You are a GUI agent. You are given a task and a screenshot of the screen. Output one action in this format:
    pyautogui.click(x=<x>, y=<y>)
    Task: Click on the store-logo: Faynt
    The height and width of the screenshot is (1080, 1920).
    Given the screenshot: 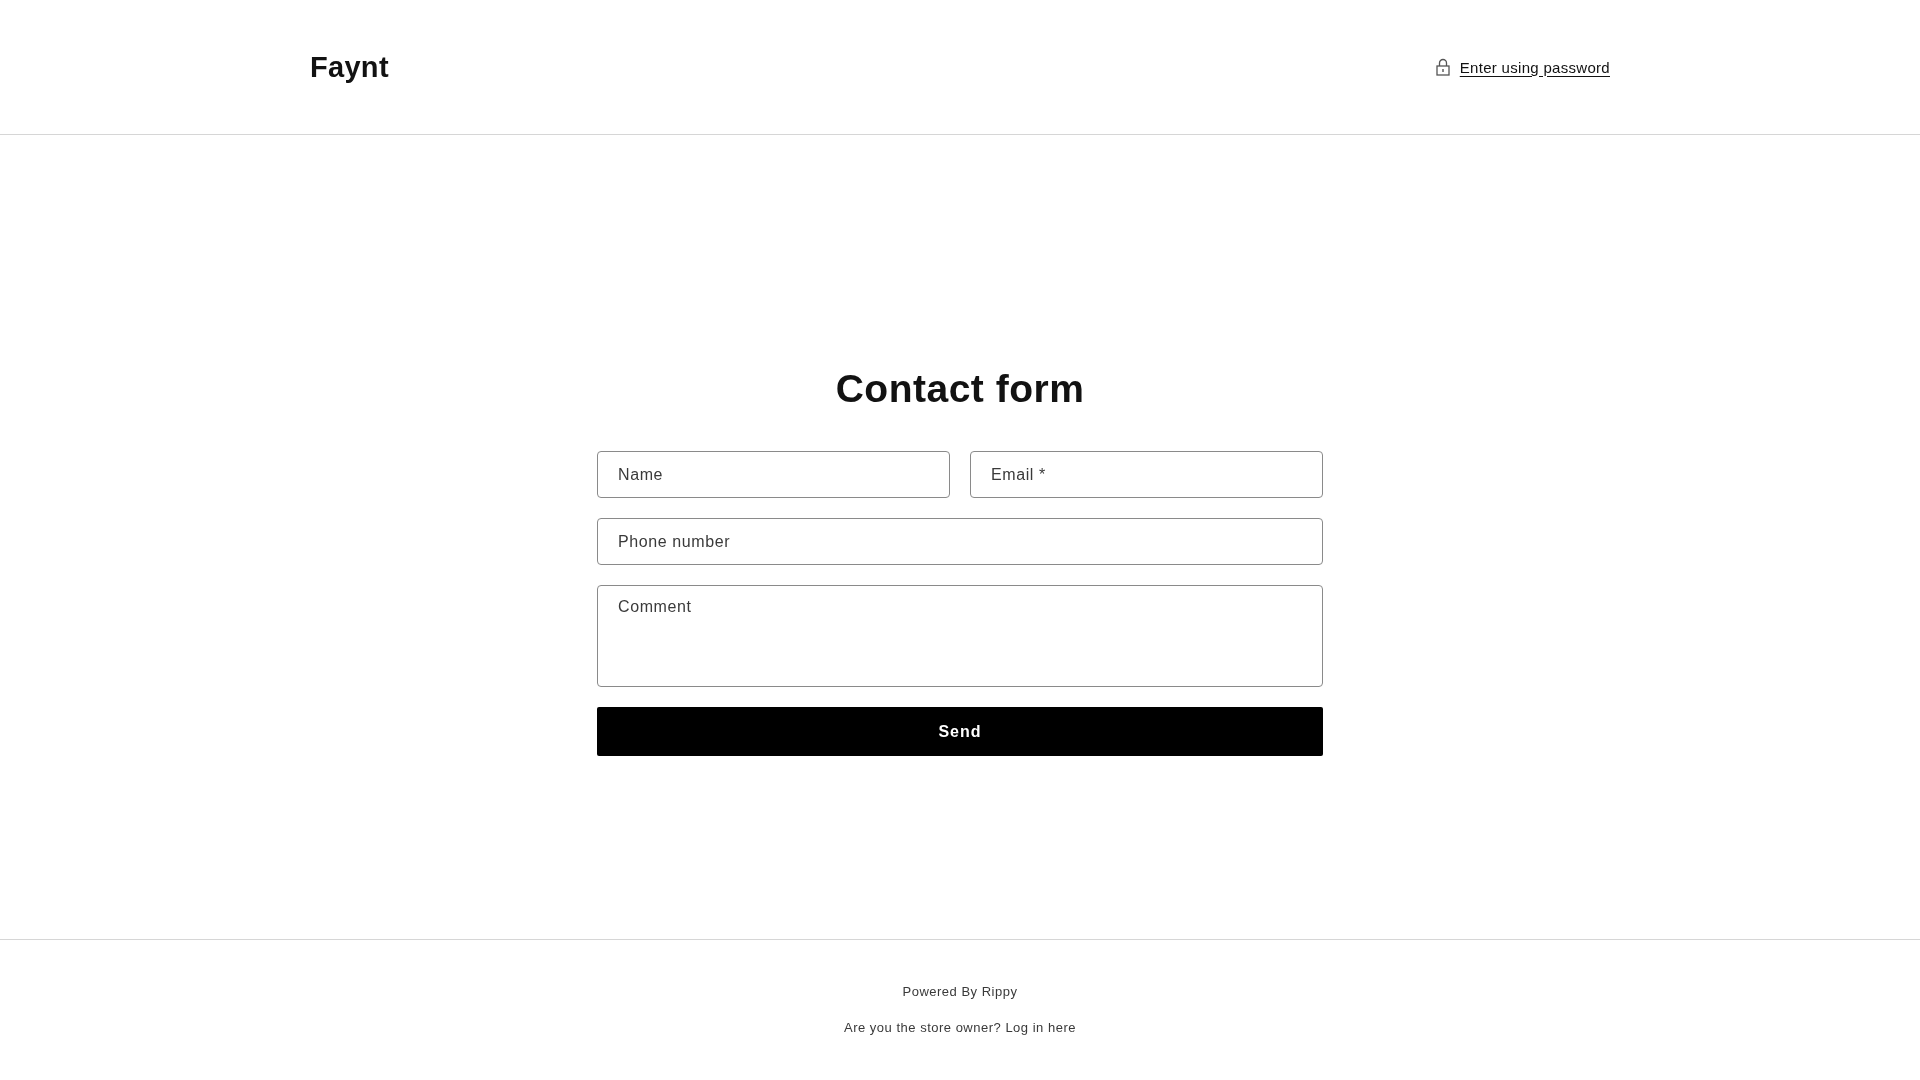 What is the action you would take?
    pyautogui.click(x=349, y=67)
    